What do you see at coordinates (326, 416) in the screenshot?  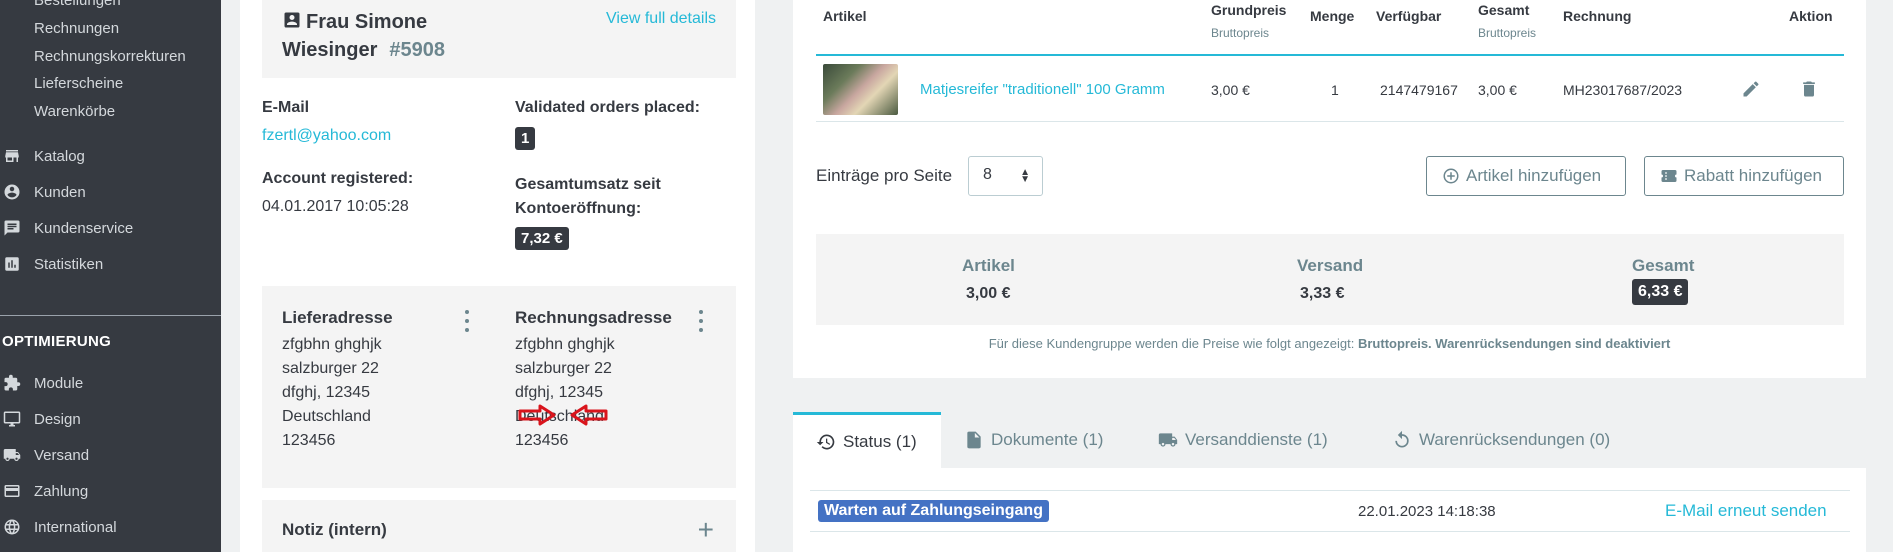 I see `delivery-address-line: Deutschland` at bounding box center [326, 416].